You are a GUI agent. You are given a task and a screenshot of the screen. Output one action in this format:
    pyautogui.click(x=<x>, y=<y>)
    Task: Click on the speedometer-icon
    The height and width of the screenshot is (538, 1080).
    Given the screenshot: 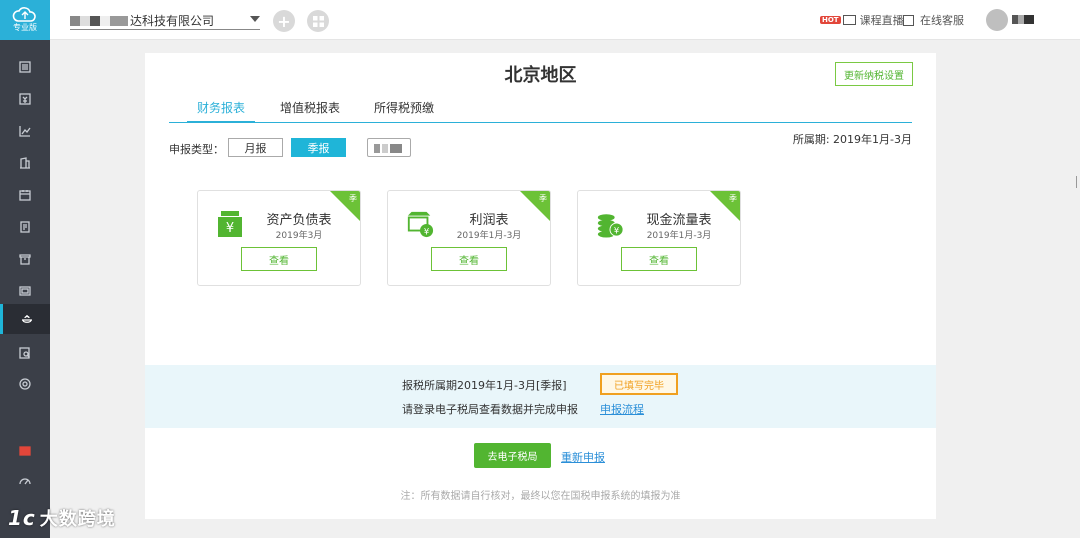 What is the action you would take?
    pyautogui.click(x=25, y=481)
    